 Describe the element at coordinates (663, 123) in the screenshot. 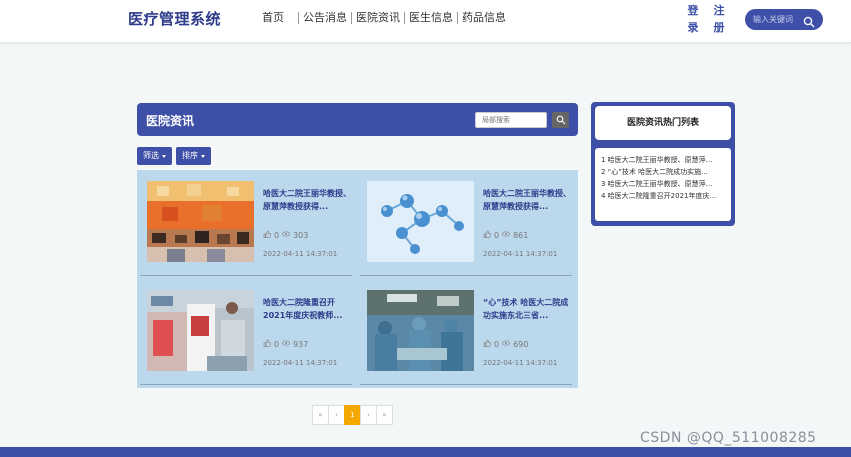

I see `hot-news-title: 医院资讯热门列表` at that location.